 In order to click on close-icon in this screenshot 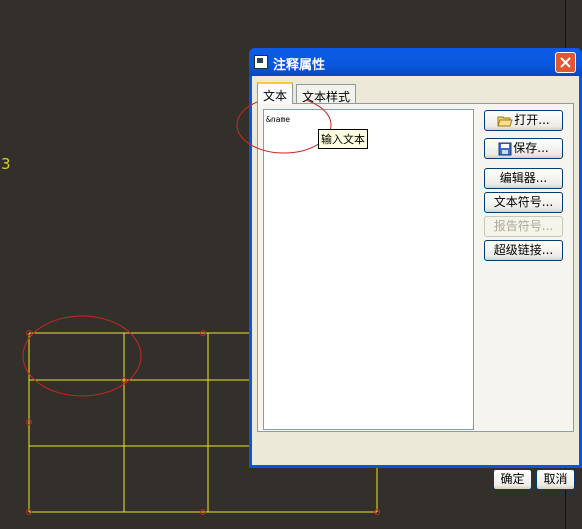, I will do `click(565, 62)`.